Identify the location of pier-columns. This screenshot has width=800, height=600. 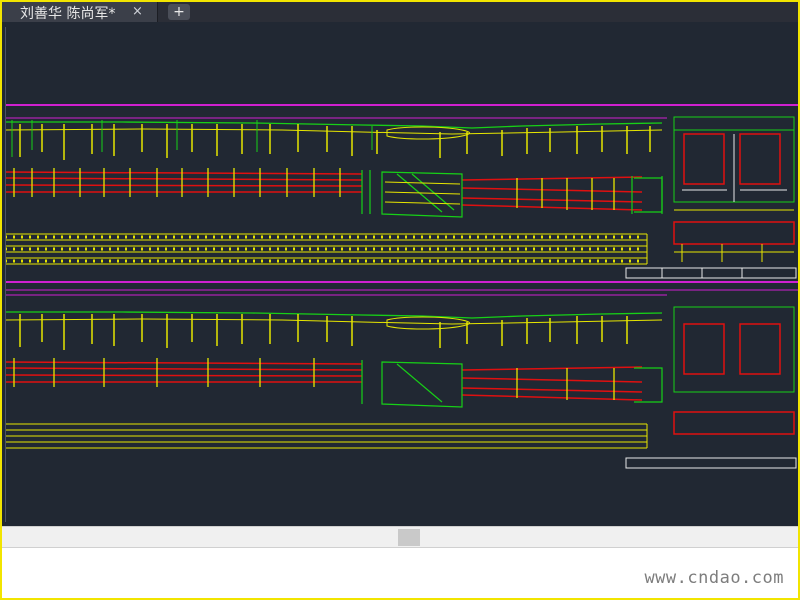
(335, 142).